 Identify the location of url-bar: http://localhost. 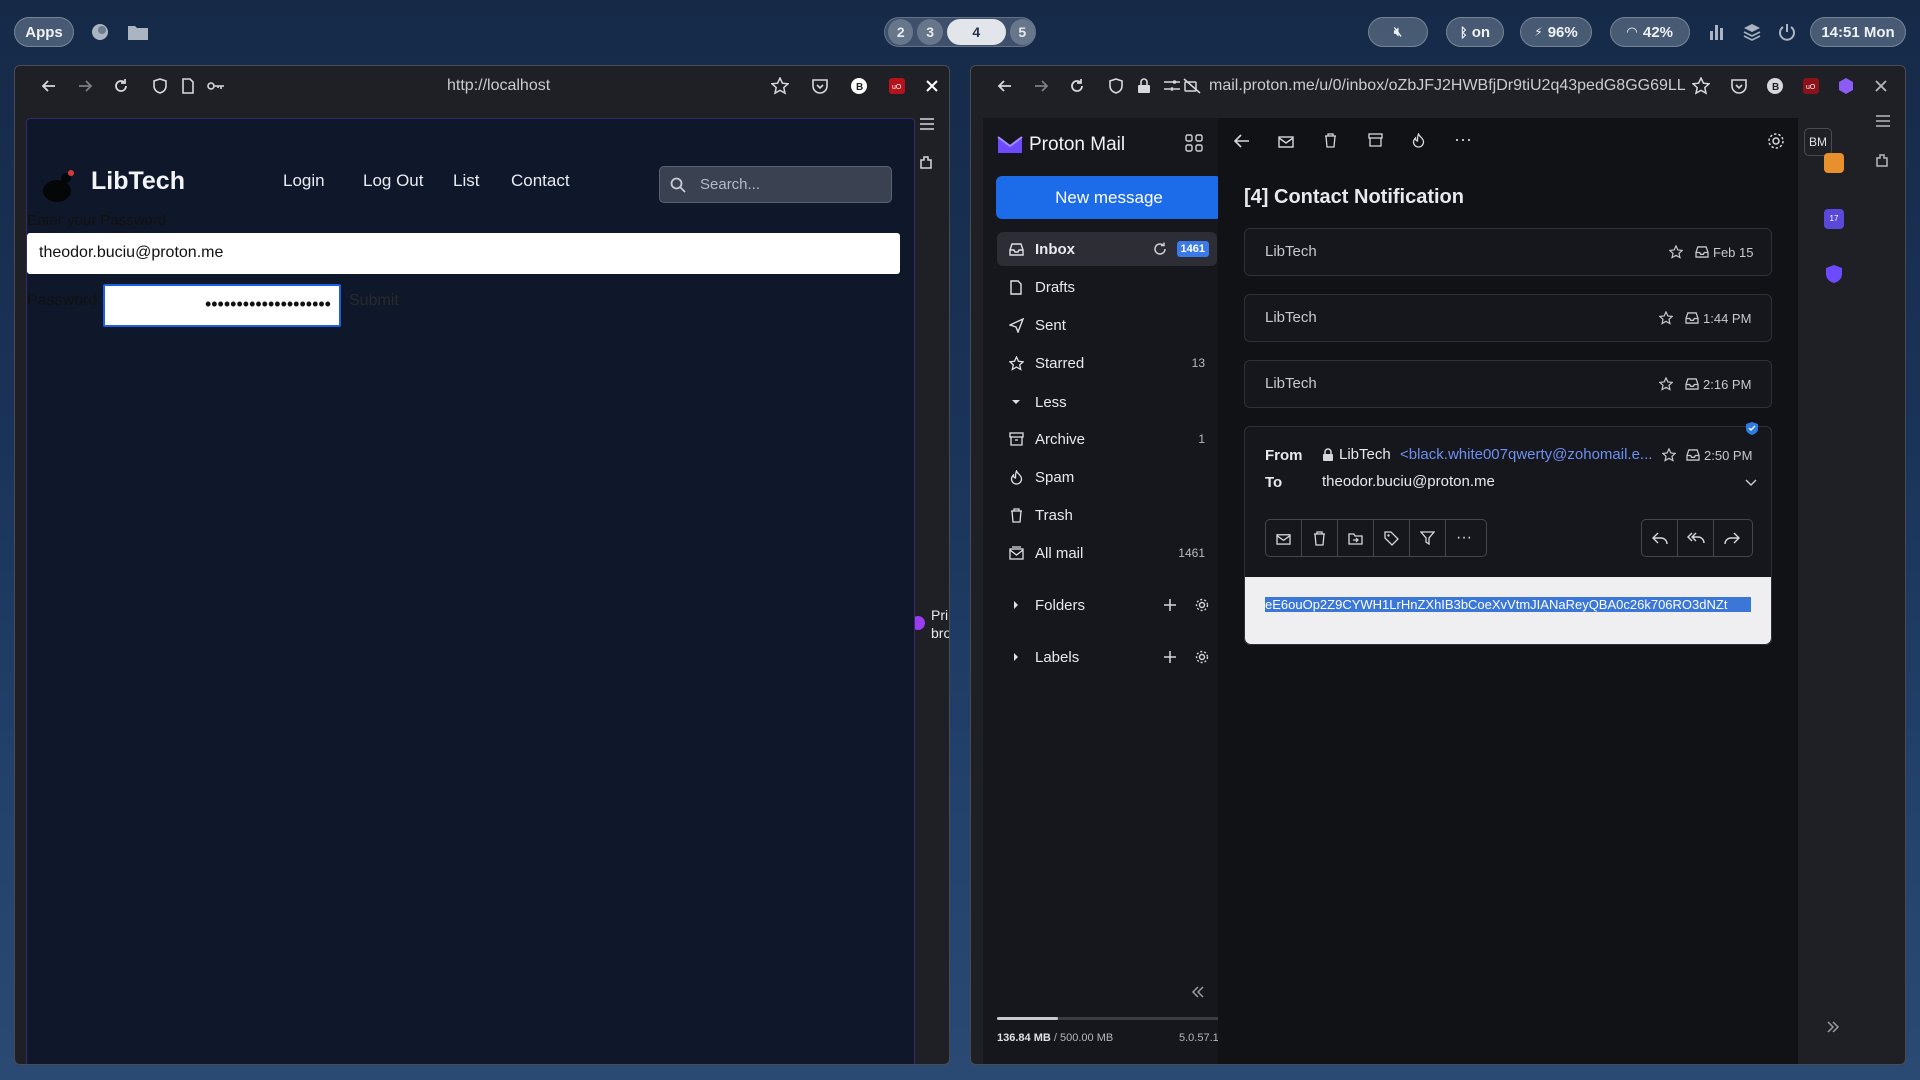
(547, 86).